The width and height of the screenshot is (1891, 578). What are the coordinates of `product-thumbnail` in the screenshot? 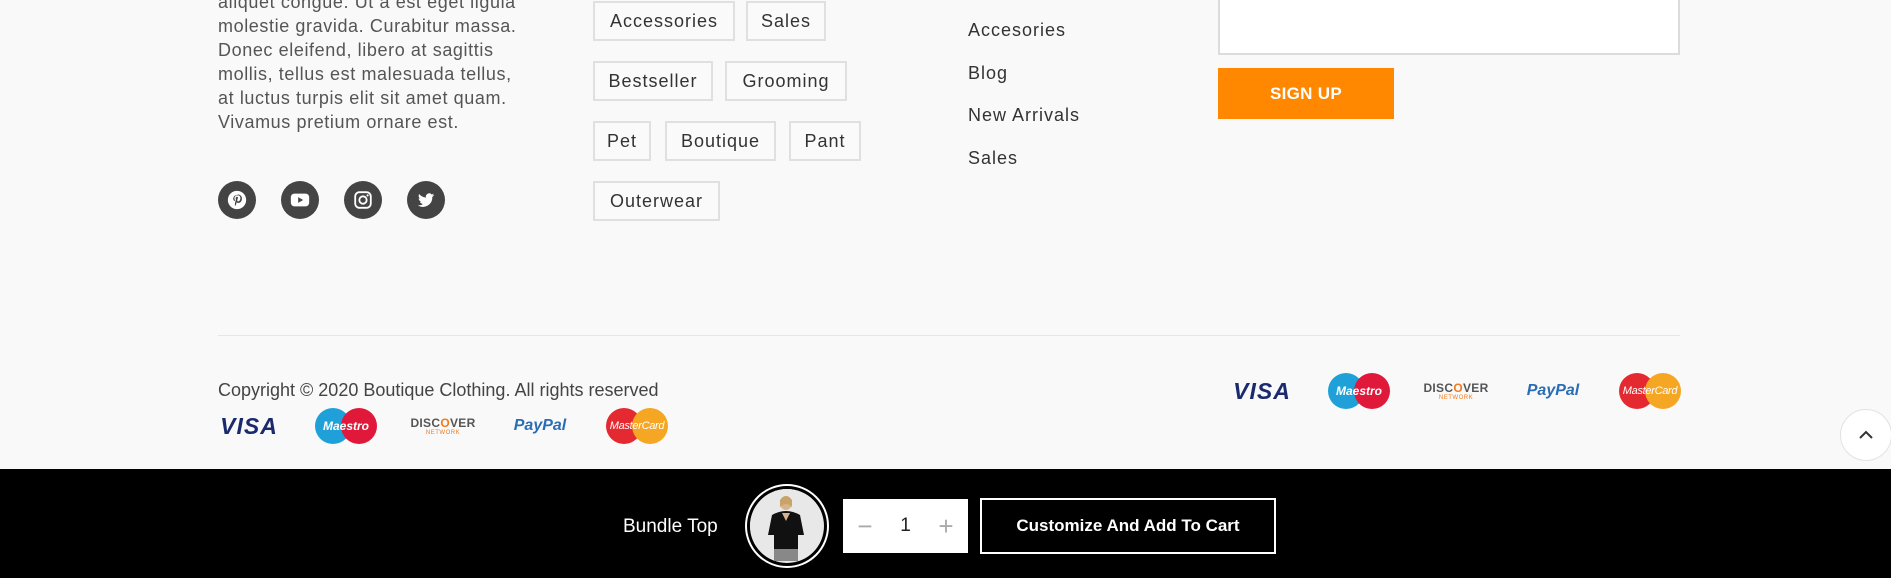 It's located at (787, 526).